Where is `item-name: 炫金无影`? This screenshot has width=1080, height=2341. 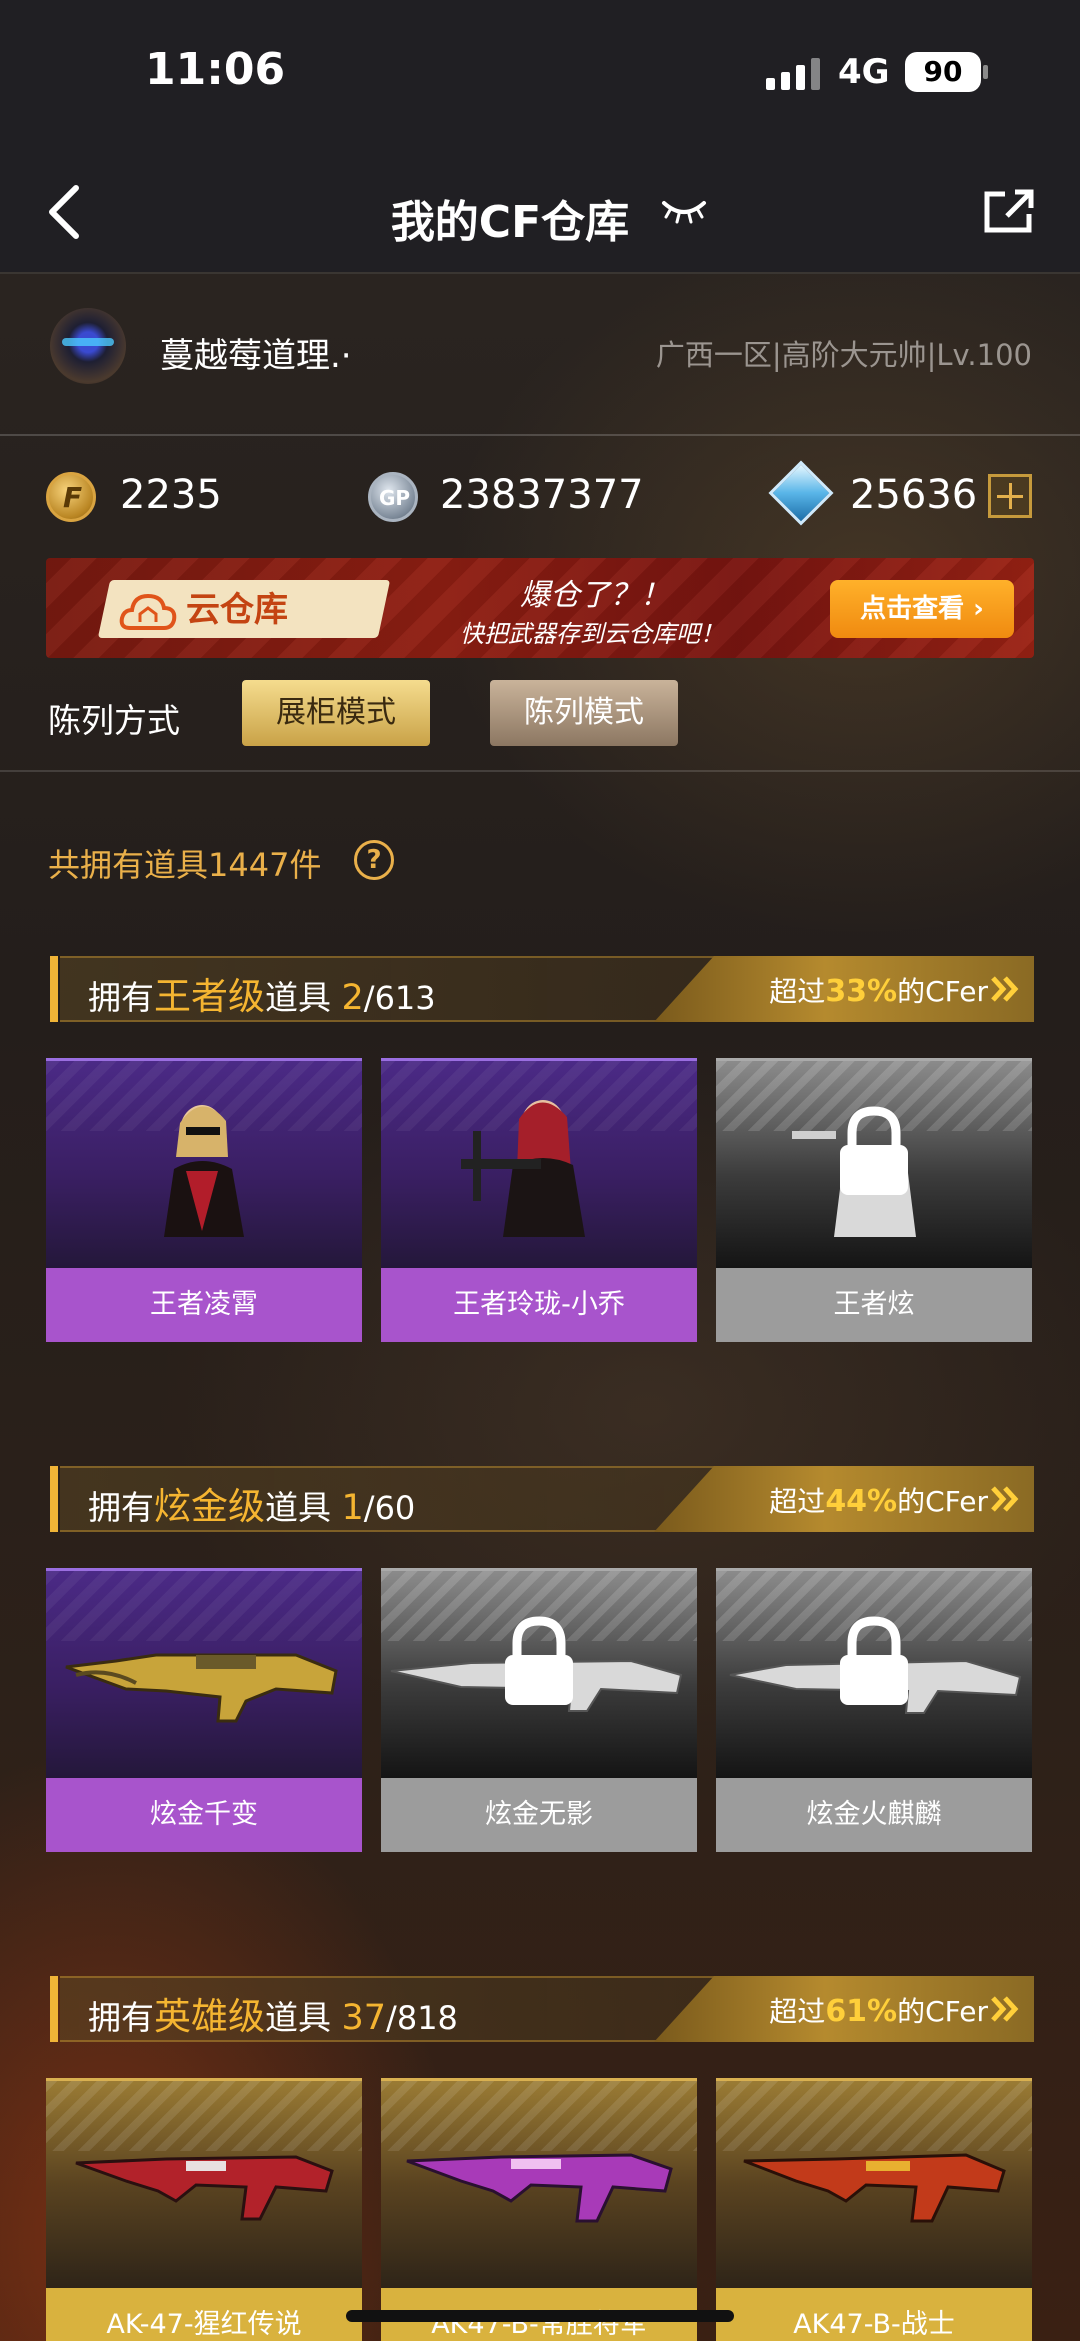
item-name: 炫金无影 is located at coordinates (539, 1815).